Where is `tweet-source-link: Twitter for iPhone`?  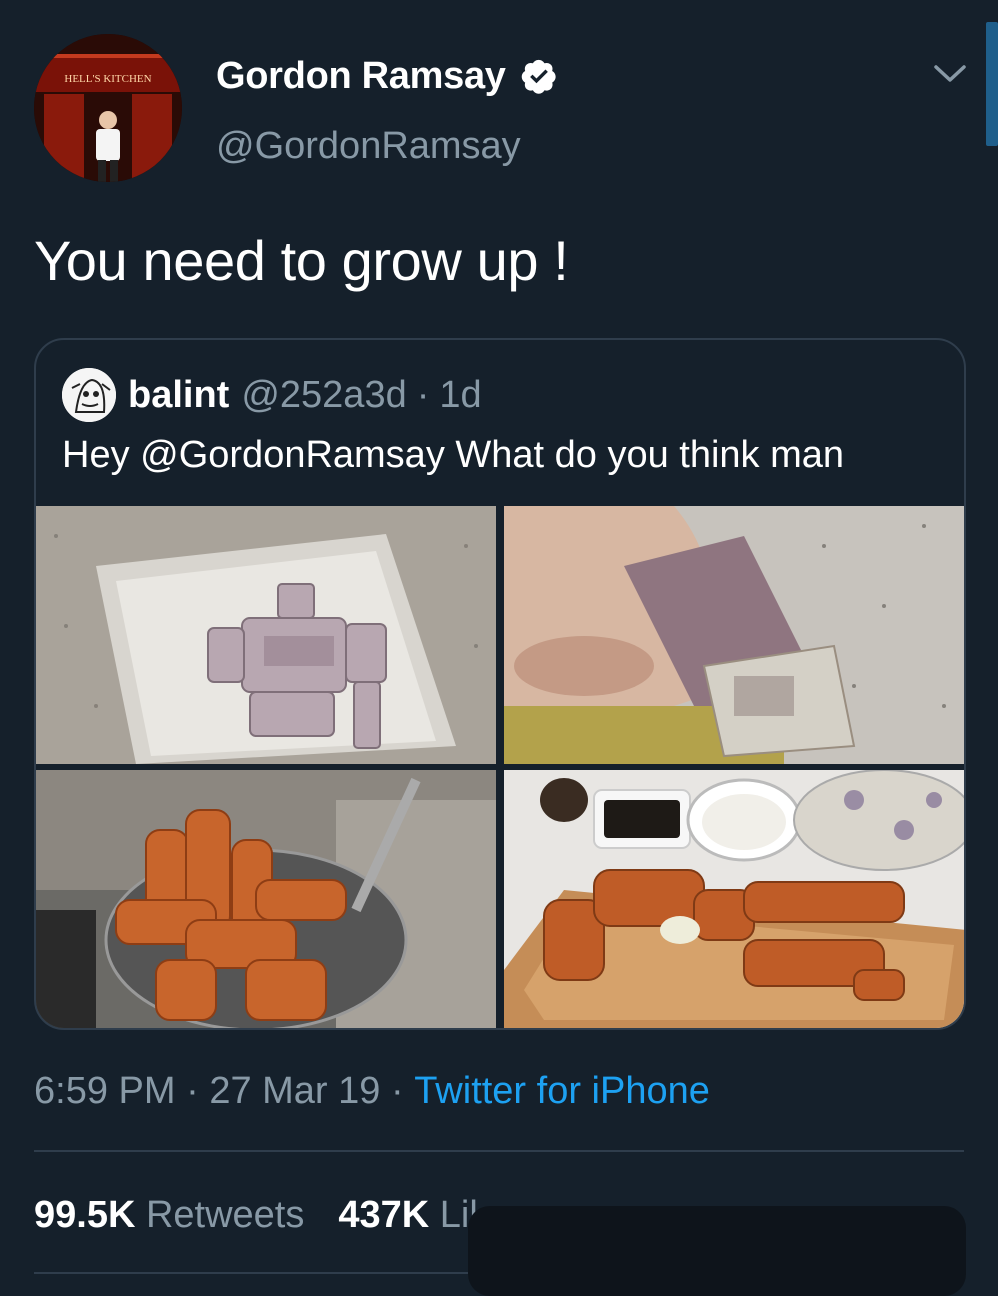
tweet-source-link: Twitter for iPhone is located at coordinates (562, 1091).